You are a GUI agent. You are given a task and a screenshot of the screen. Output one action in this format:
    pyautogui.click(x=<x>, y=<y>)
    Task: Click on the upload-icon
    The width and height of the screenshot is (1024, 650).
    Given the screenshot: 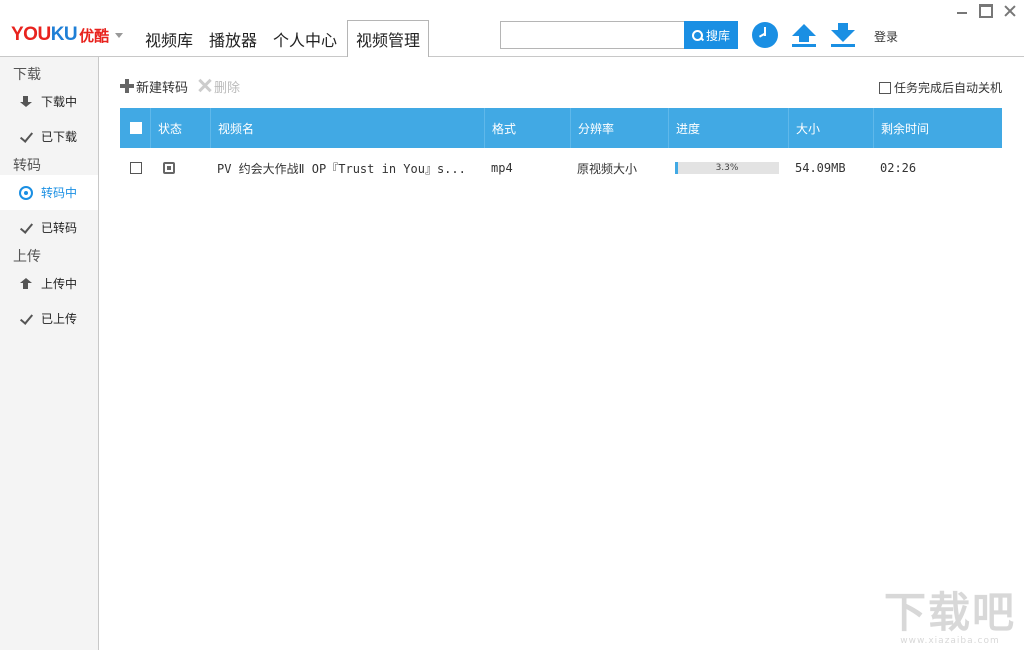 What is the action you would take?
    pyautogui.click(x=804, y=35)
    